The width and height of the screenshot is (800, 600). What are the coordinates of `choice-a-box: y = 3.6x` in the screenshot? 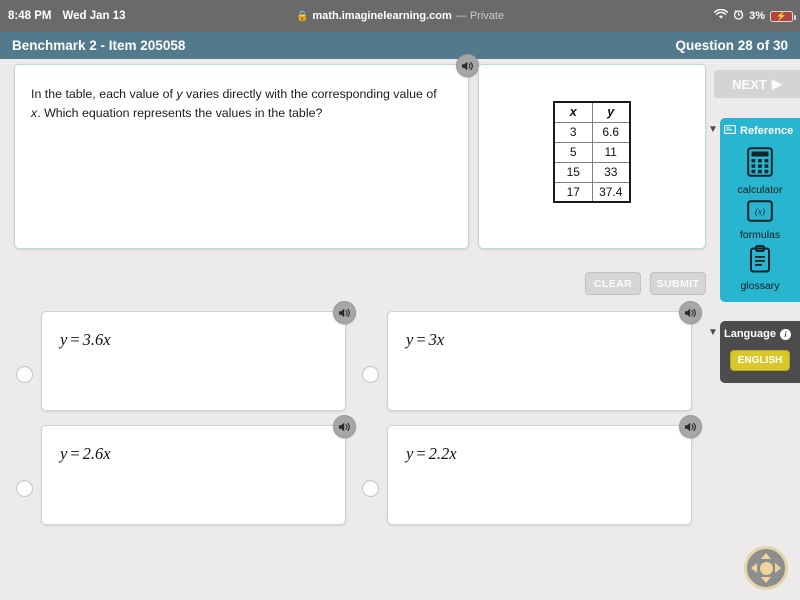 It's located at (198, 356).